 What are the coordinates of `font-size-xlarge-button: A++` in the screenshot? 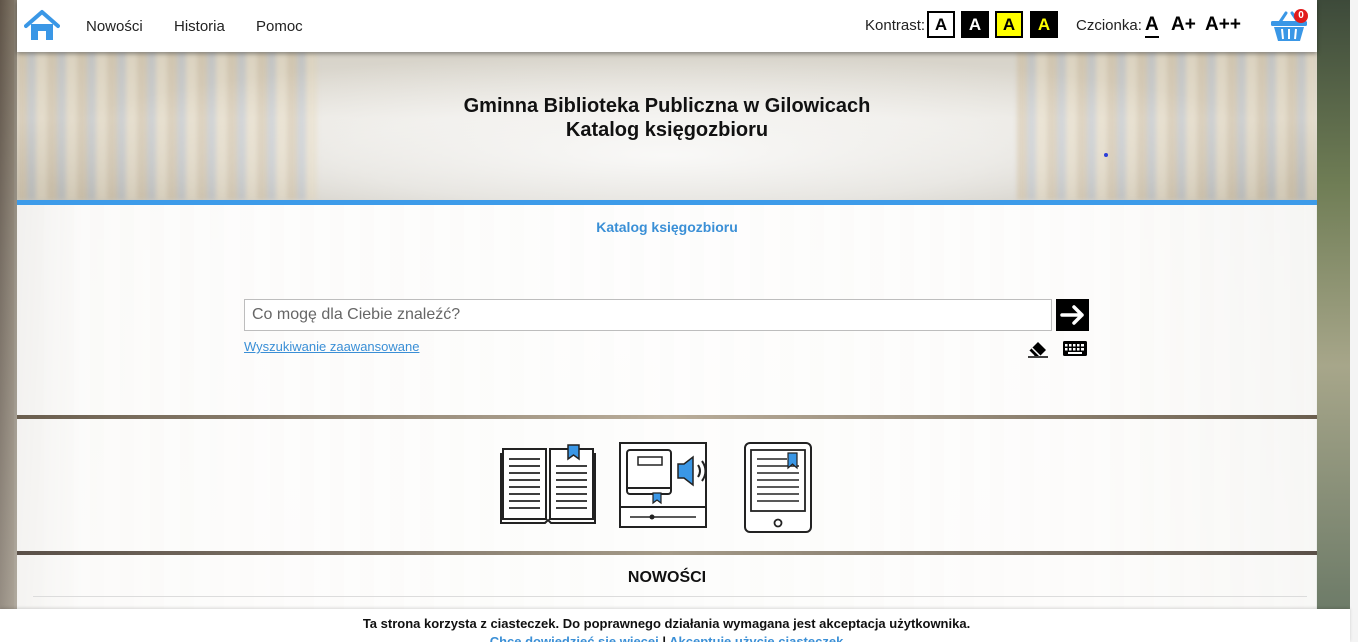 It's located at (1223, 25).